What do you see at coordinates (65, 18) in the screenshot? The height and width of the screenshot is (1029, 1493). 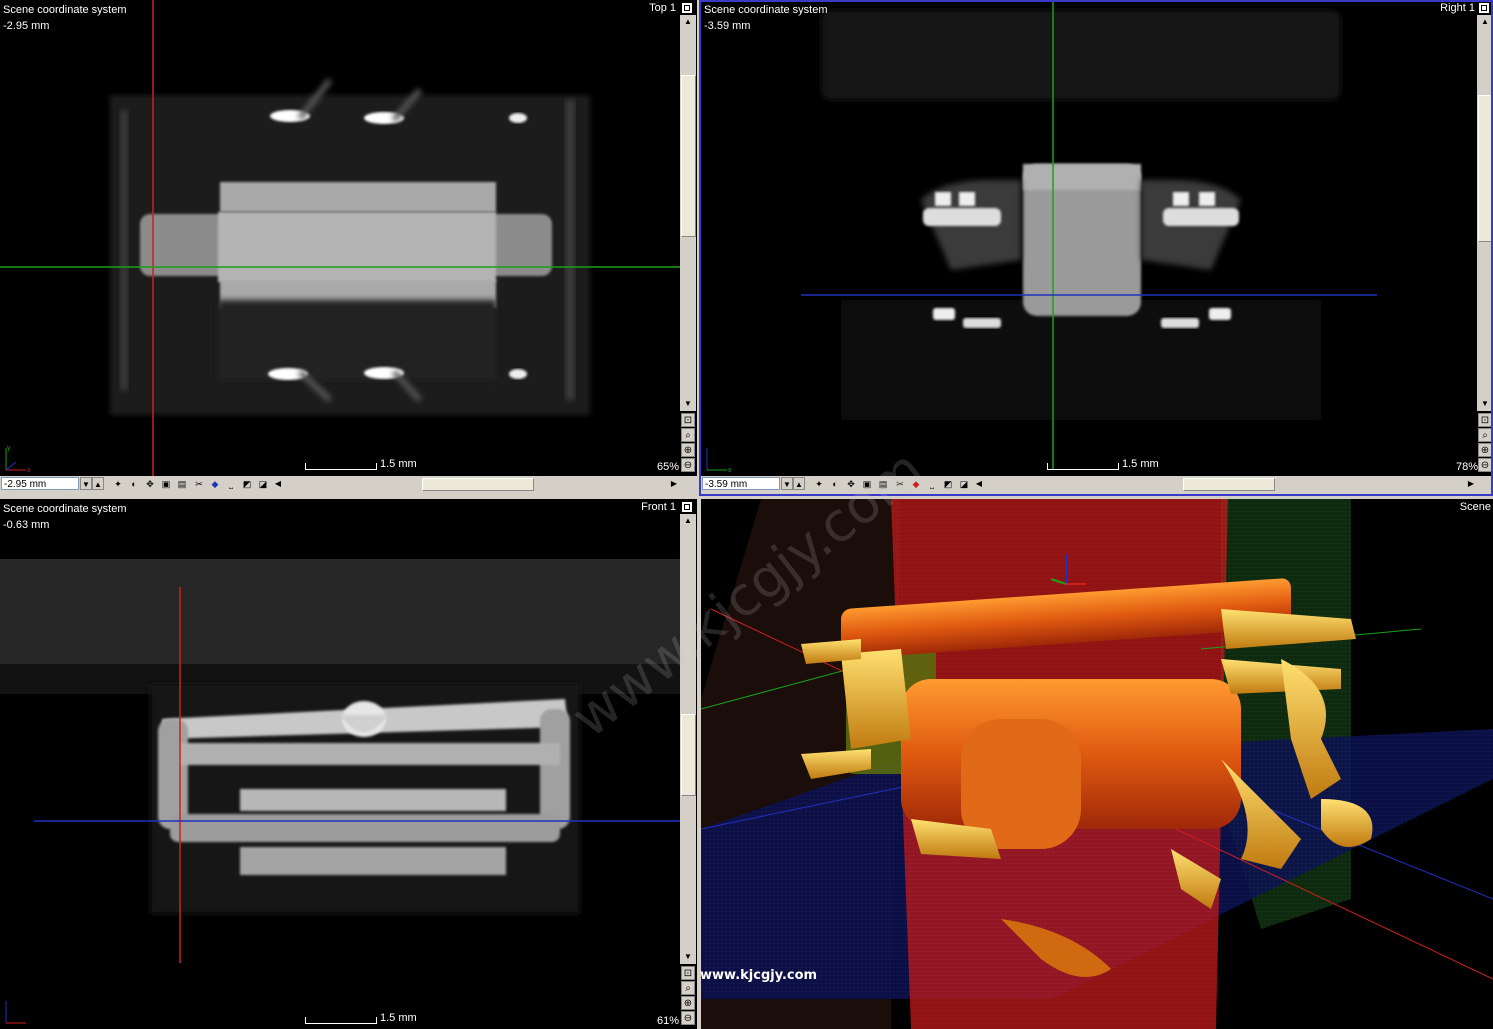 I see `coord-system-label: Scene coordinate system -2.95 mm` at bounding box center [65, 18].